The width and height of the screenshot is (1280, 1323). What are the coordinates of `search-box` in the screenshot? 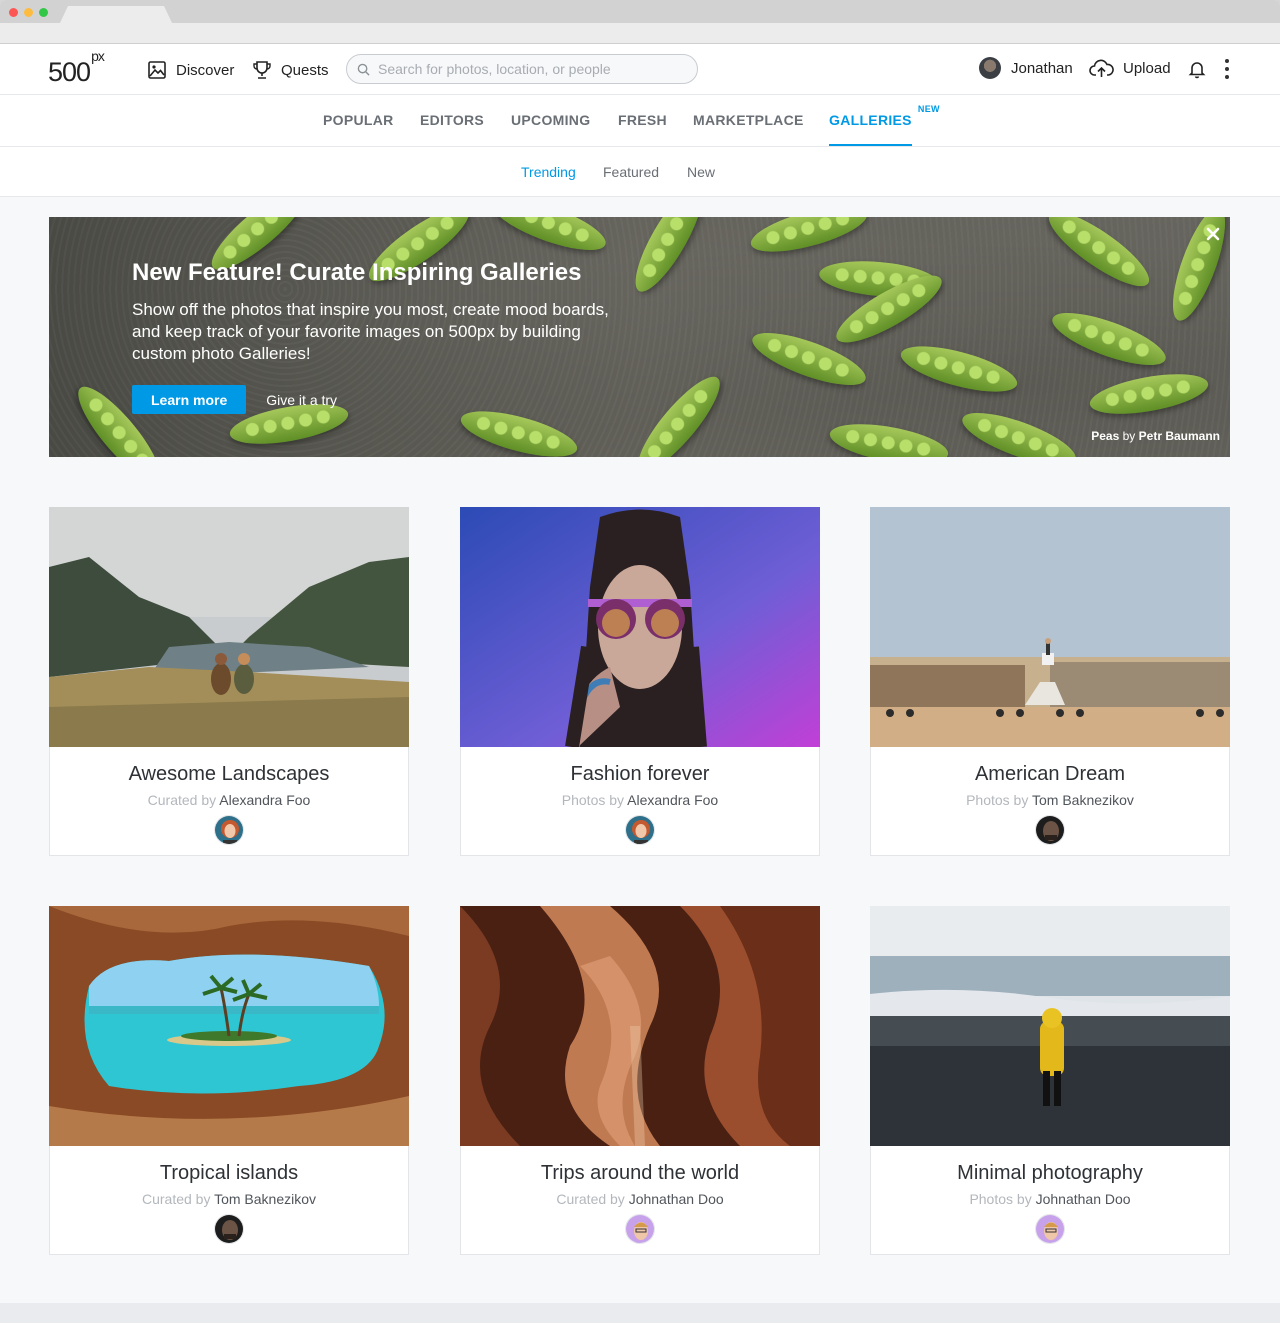 It's located at (522, 69).